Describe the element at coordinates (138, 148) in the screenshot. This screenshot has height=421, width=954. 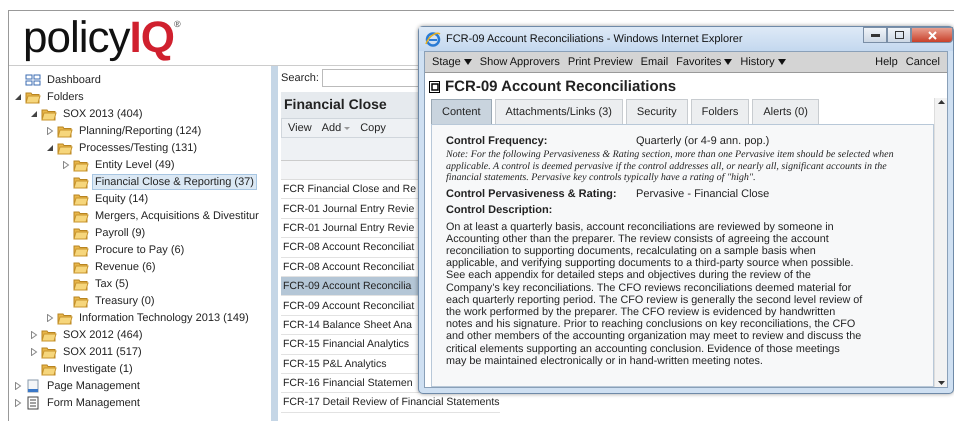
I see `tree-item: Processes/Testing (131)` at that location.